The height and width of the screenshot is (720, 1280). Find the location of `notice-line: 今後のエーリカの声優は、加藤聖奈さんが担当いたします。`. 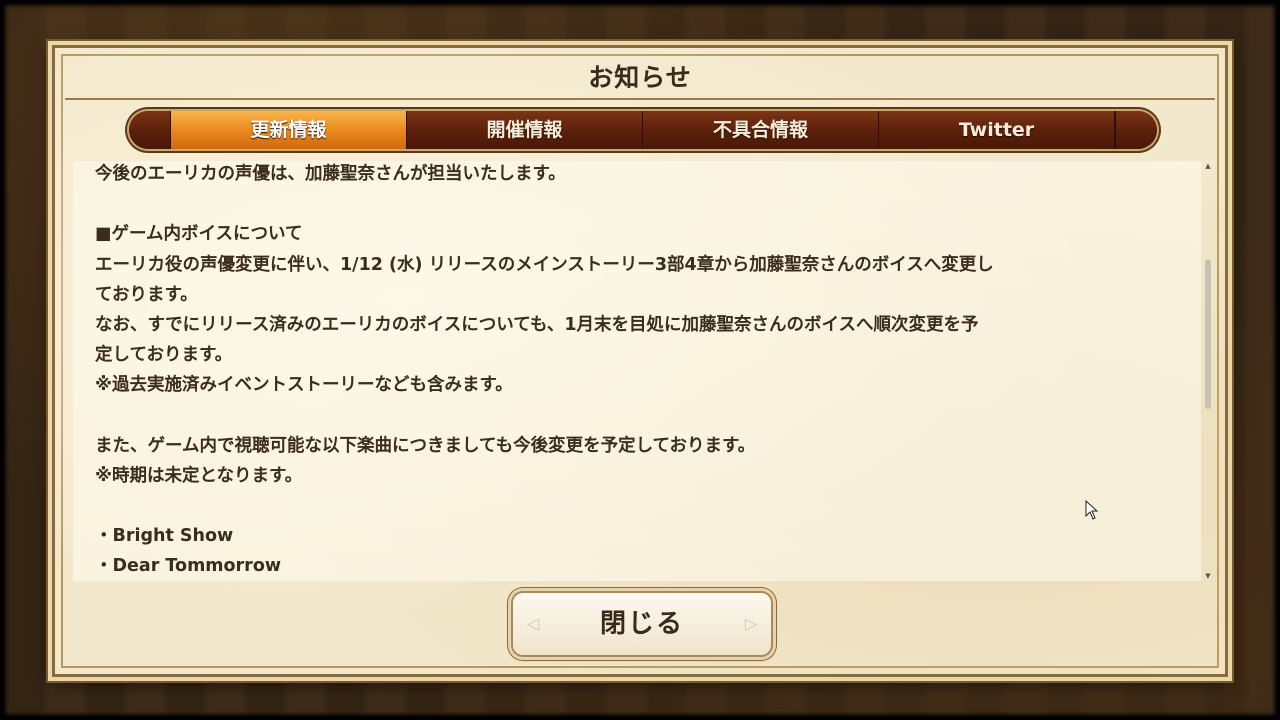

notice-line: 今後のエーリカの声優は、加藤聖奈さんが担当いたします。 is located at coordinates (330, 174).